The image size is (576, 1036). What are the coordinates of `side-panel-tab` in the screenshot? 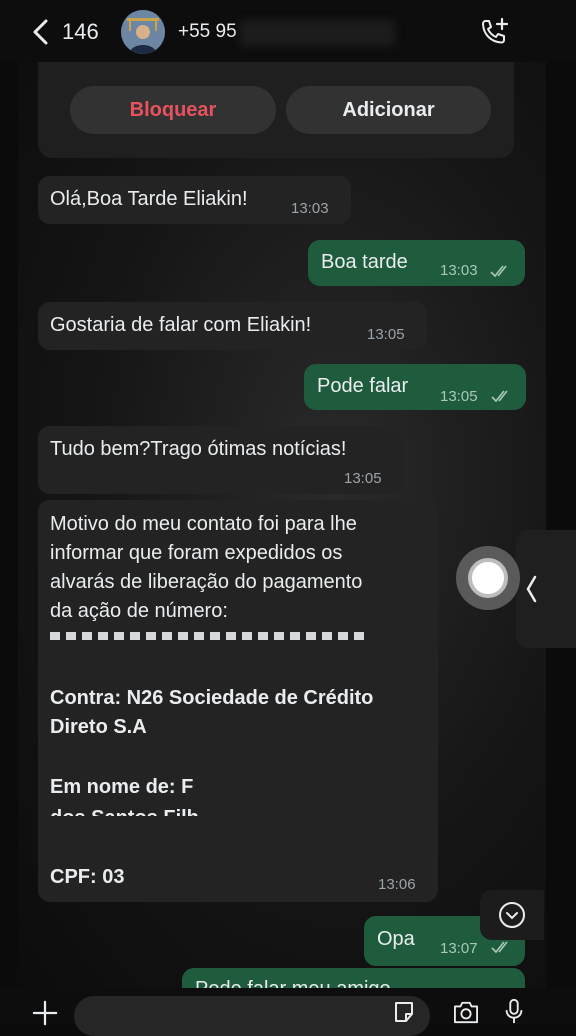 It's located at (546, 589).